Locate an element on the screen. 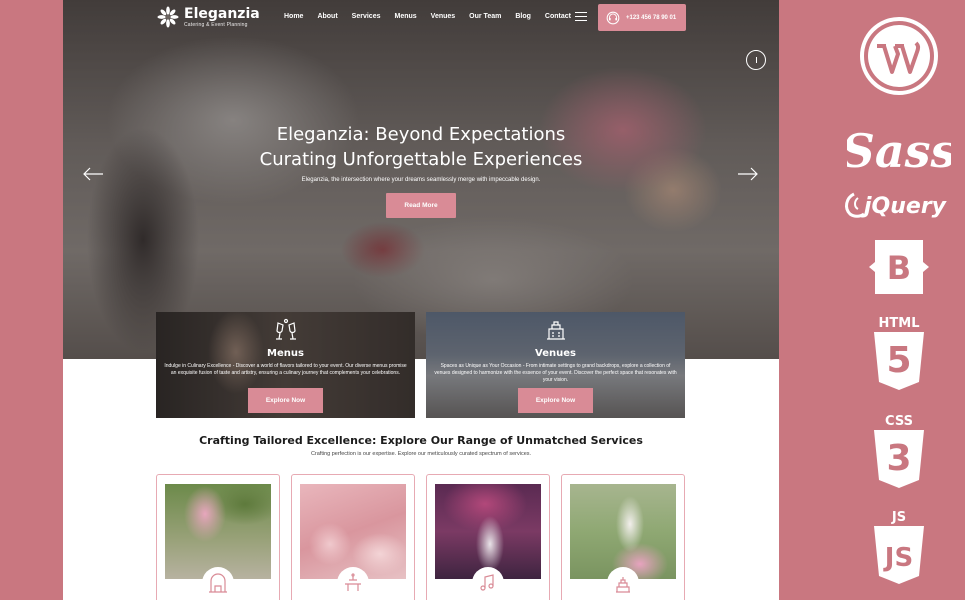 The height and width of the screenshot is (600, 965). sass-wordmark: Sass is located at coordinates (899, 151).